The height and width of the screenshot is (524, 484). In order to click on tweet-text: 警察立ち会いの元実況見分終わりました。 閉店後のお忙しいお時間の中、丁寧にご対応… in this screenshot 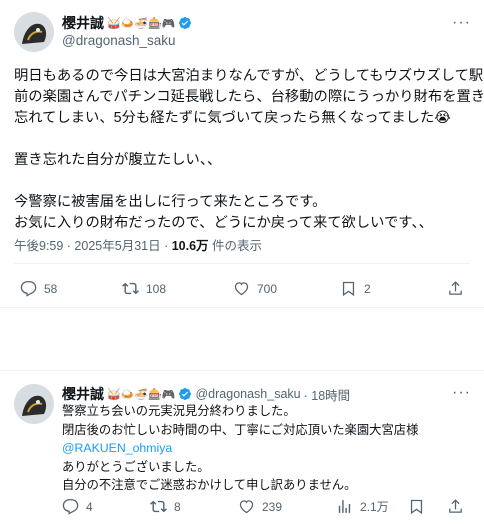, I will do `click(240, 448)`.